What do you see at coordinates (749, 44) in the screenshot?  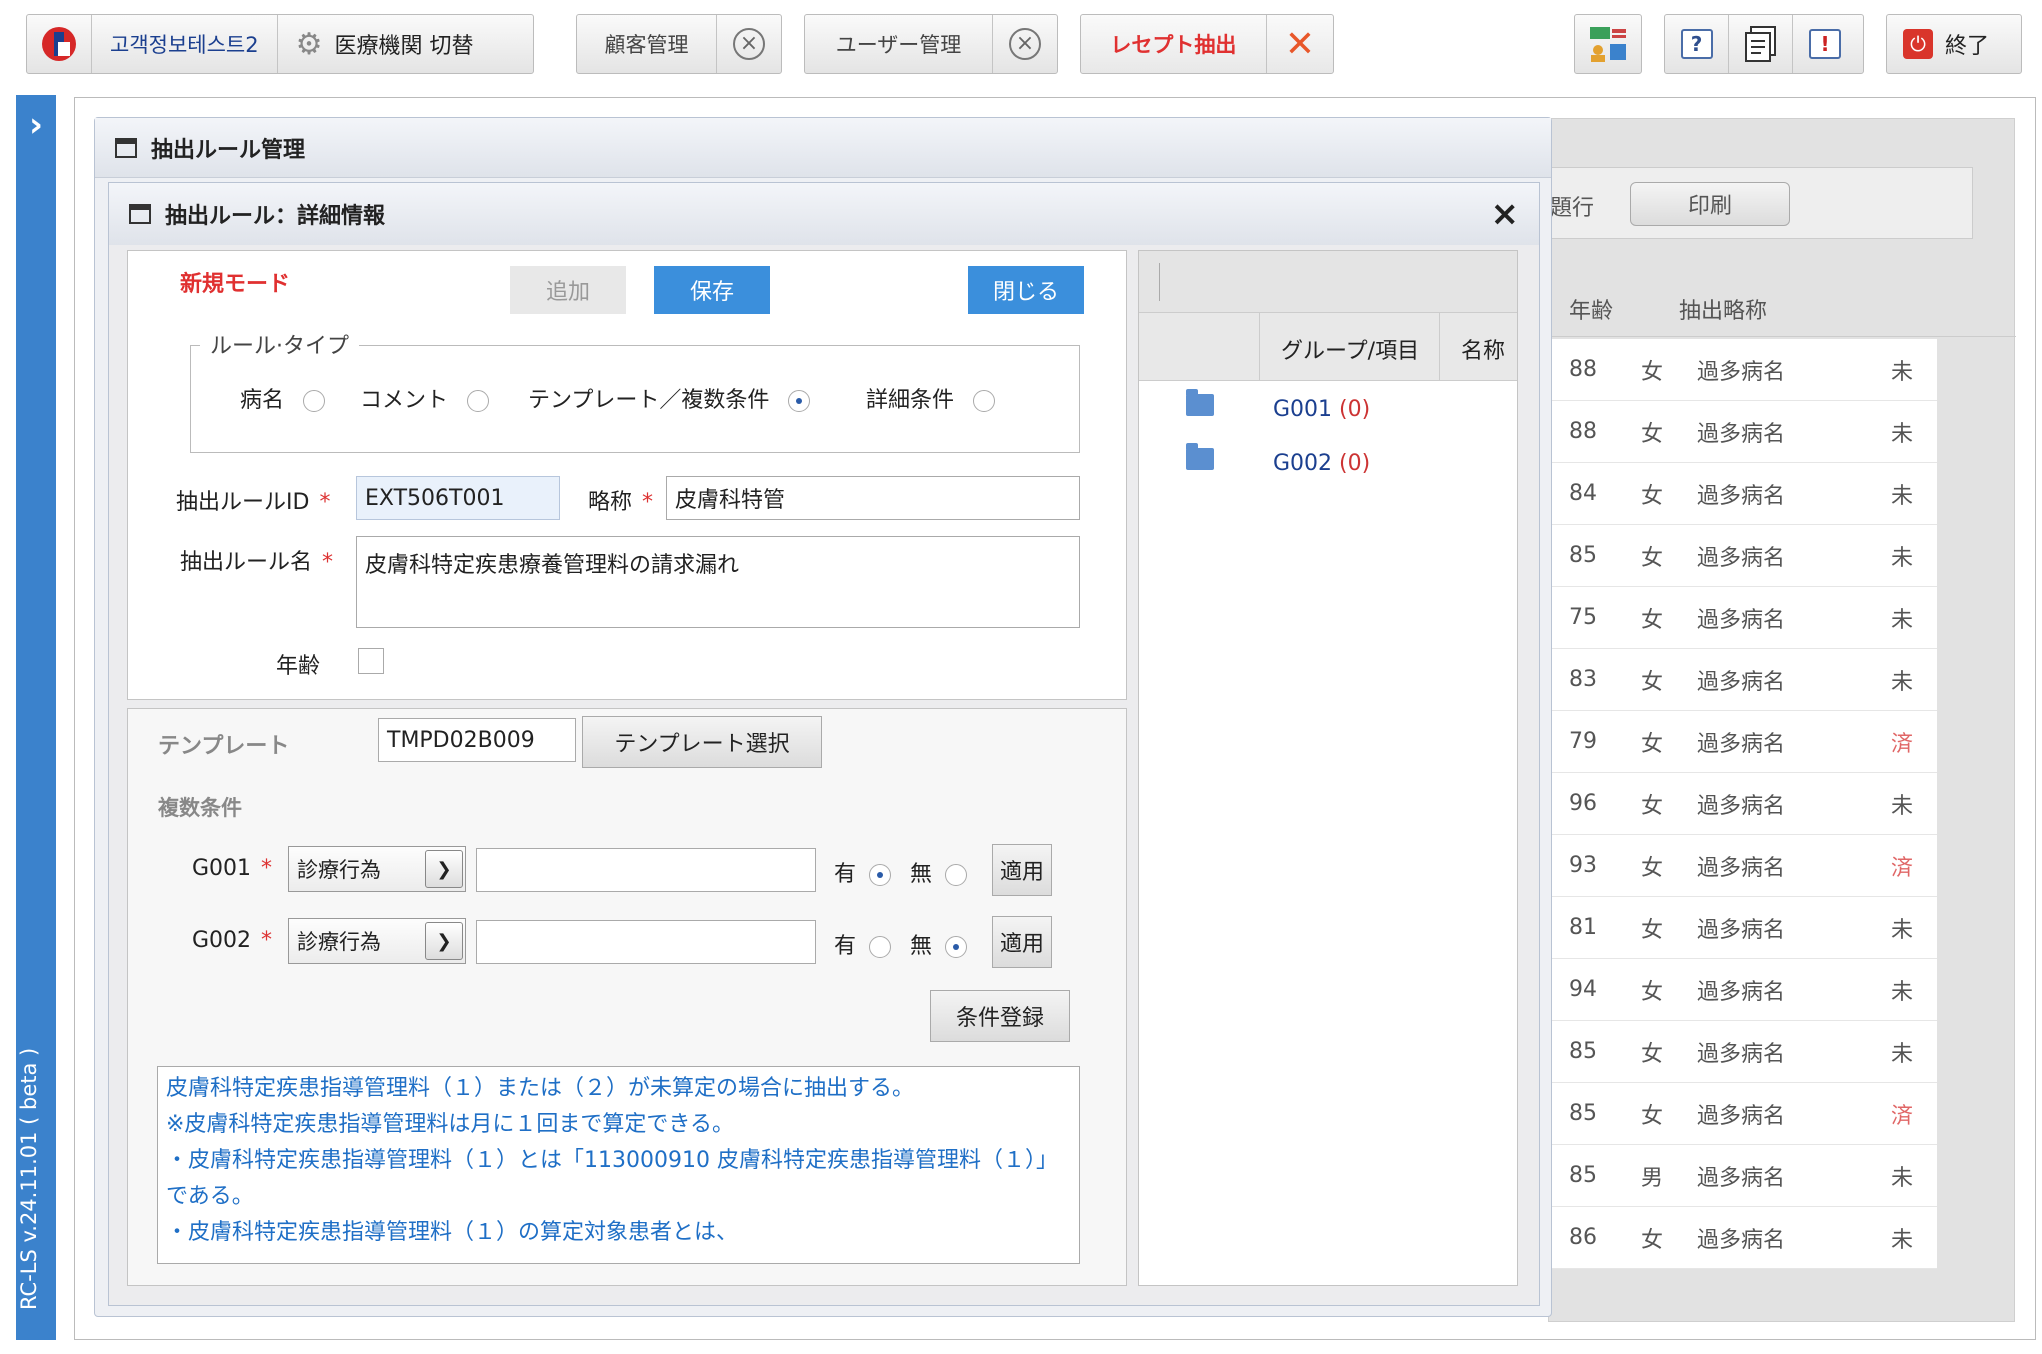 I see `tab-customer-close: ×` at bounding box center [749, 44].